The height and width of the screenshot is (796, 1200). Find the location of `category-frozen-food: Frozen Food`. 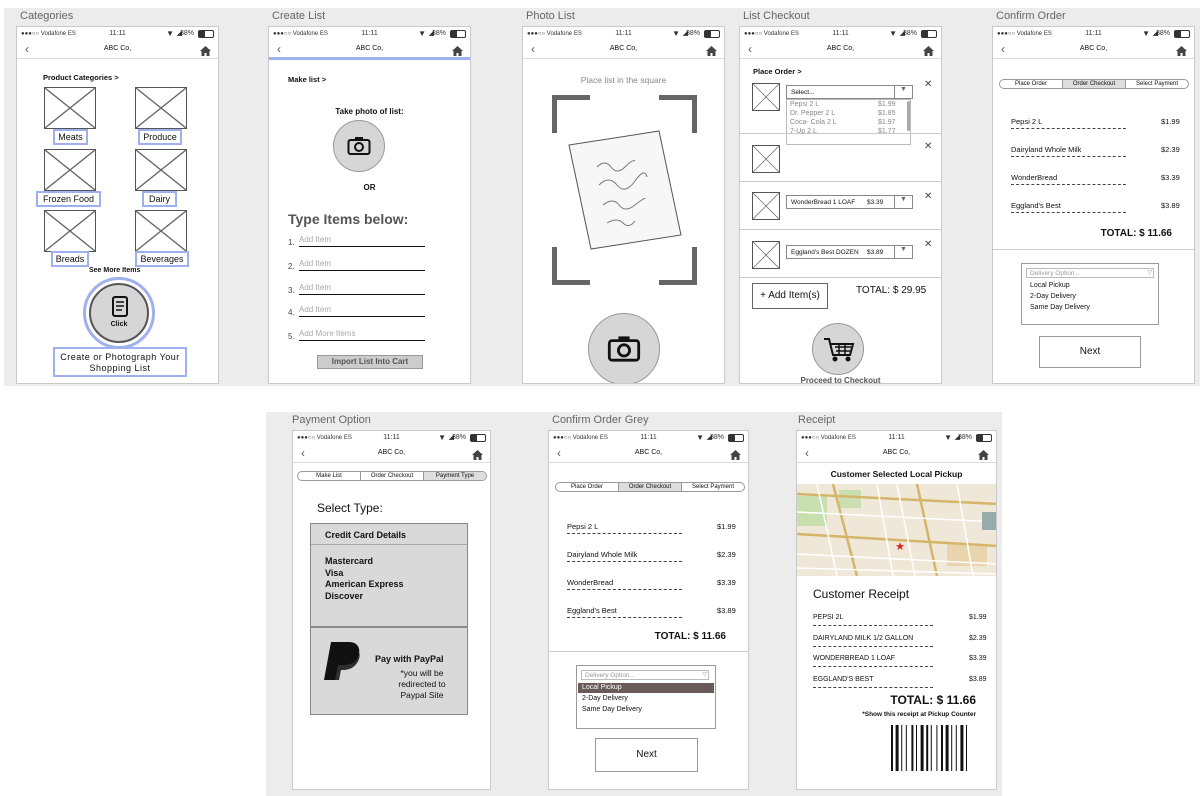

category-frozen-food: Frozen Food is located at coordinates (68, 199).